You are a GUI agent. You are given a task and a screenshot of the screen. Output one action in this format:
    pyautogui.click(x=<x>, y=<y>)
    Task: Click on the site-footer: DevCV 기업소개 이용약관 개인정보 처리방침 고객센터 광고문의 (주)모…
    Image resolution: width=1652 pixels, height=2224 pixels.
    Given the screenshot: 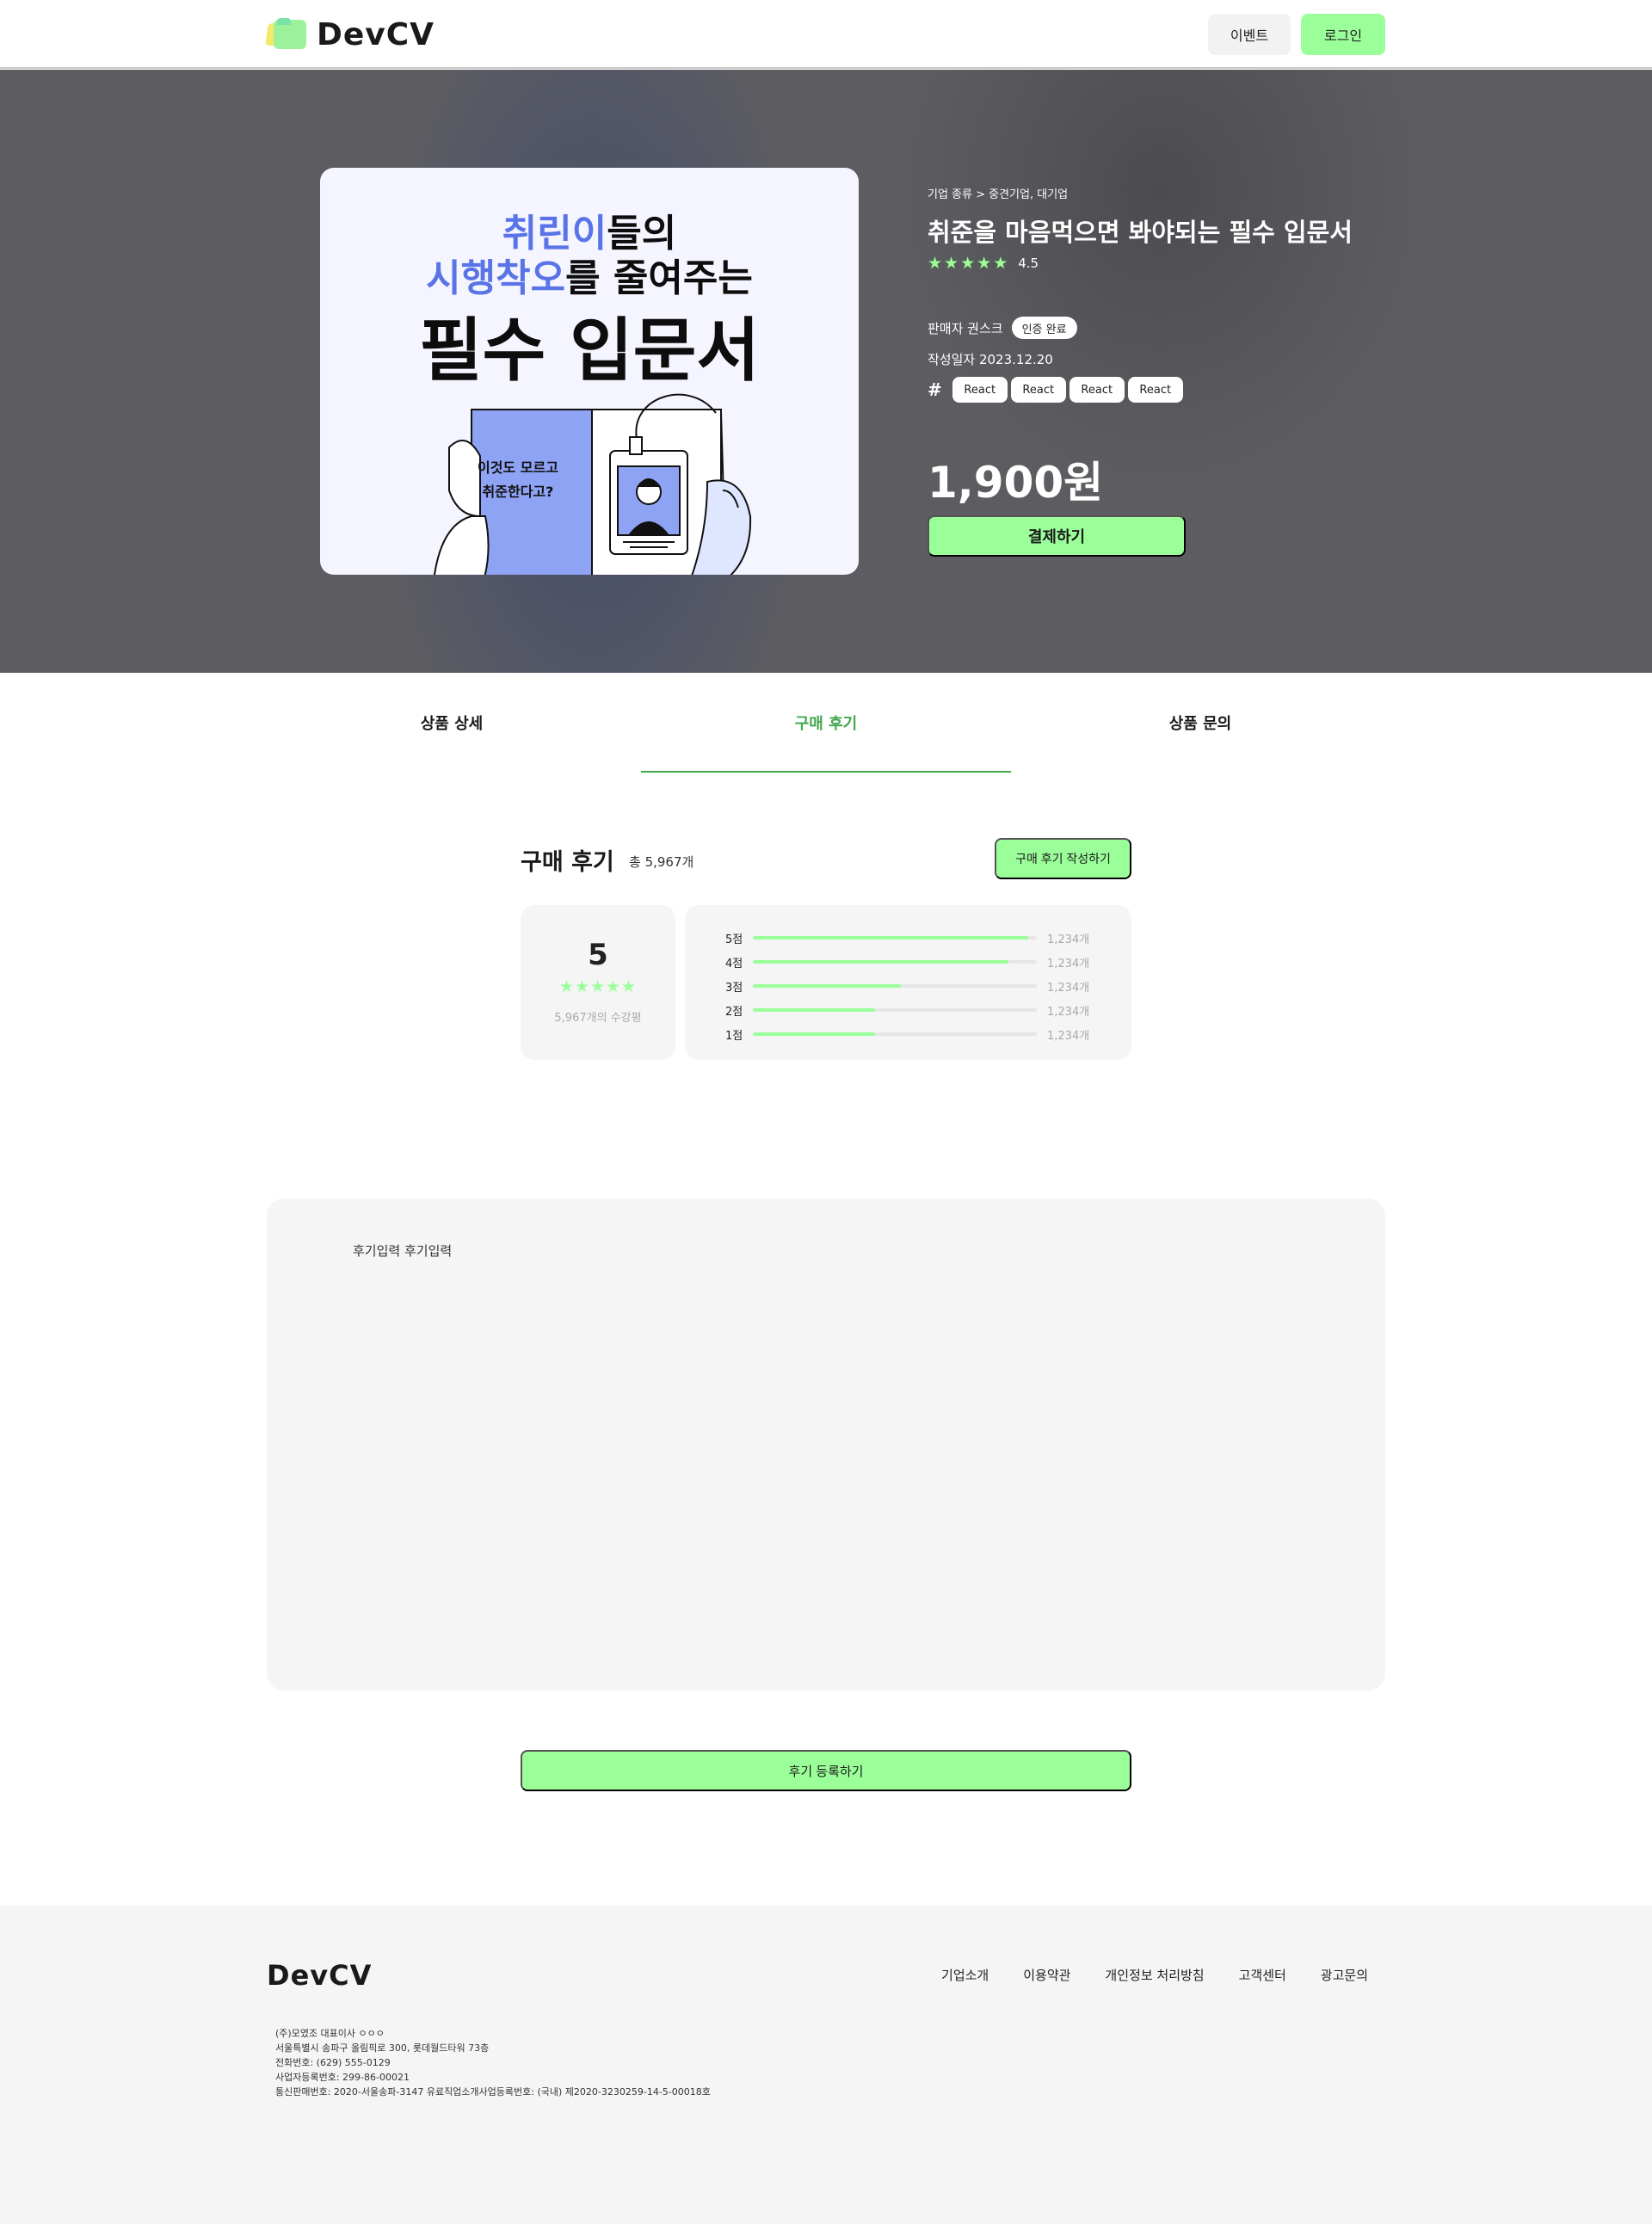 What is the action you would take?
    pyautogui.click(x=826, y=2065)
    